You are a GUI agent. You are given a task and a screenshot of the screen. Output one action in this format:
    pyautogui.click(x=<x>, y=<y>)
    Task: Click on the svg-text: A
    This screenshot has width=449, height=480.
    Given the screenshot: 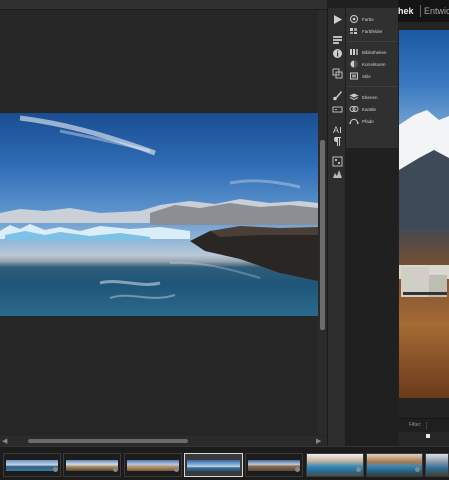 What is the action you would take?
    pyautogui.click(x=336, y=130)
    